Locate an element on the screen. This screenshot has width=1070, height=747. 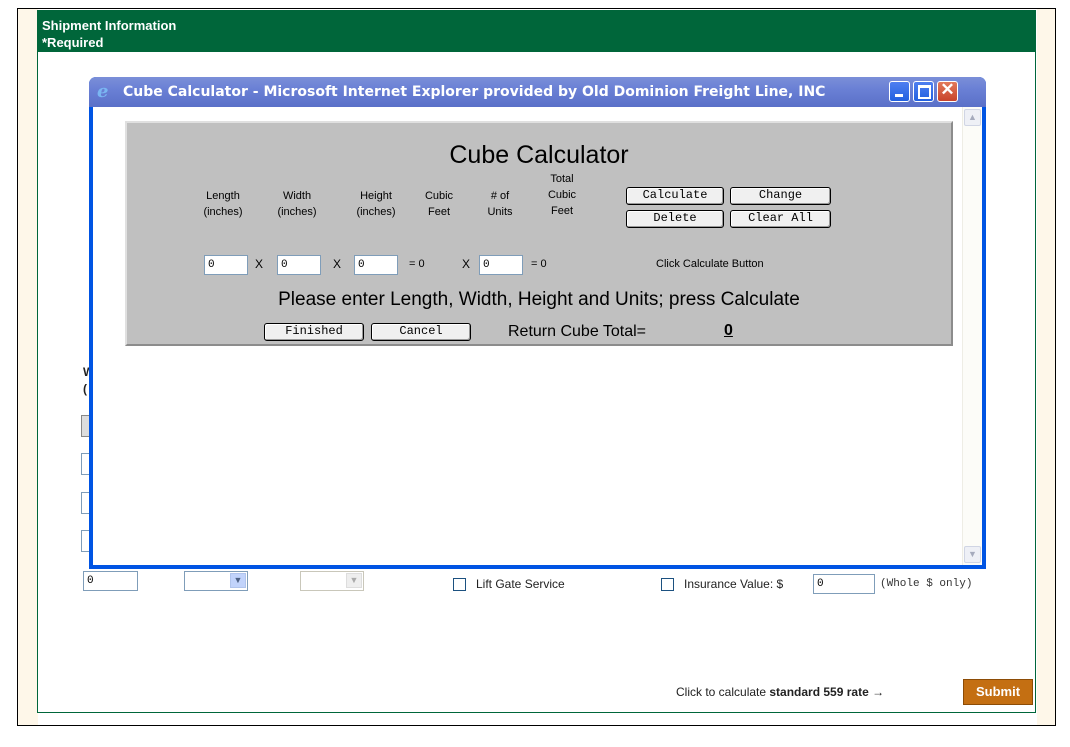
insurance-value-input is located at coordinates (844, 584).